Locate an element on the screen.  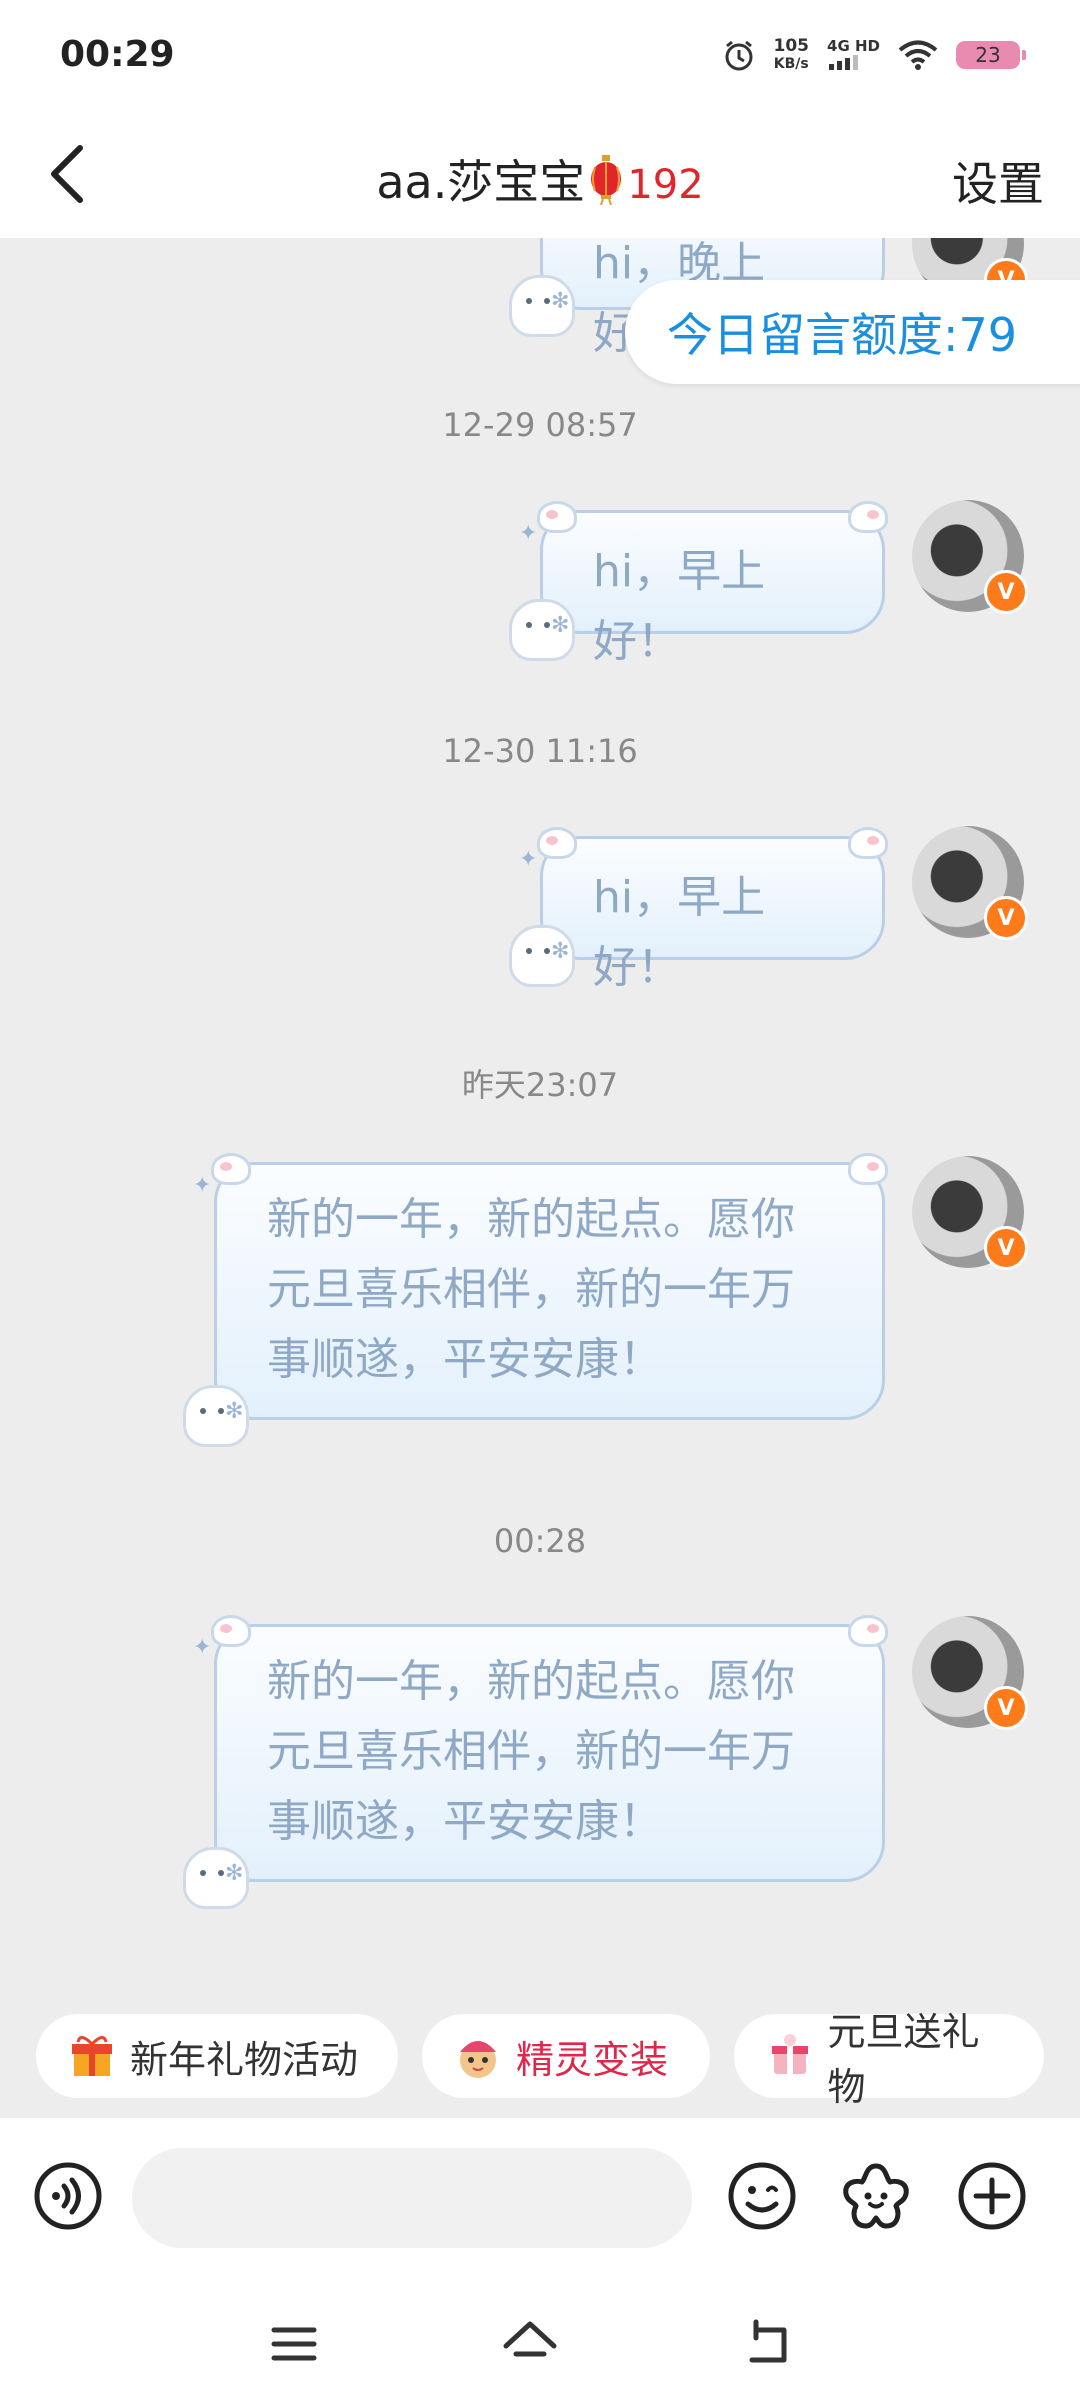
chip-new-year-gift-event: 新年礼物活动 is located at coordinates (217, 2056).